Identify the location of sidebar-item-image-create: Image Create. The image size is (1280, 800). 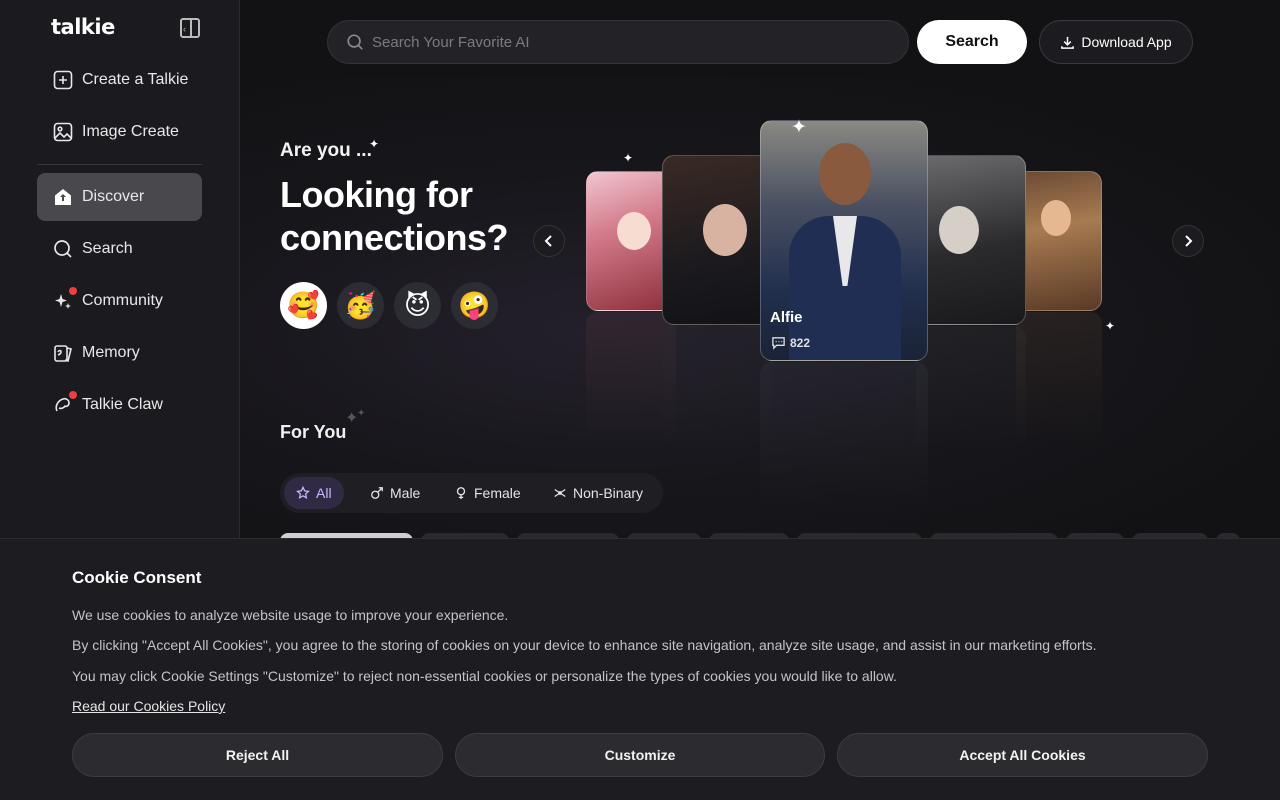
(119, 132).